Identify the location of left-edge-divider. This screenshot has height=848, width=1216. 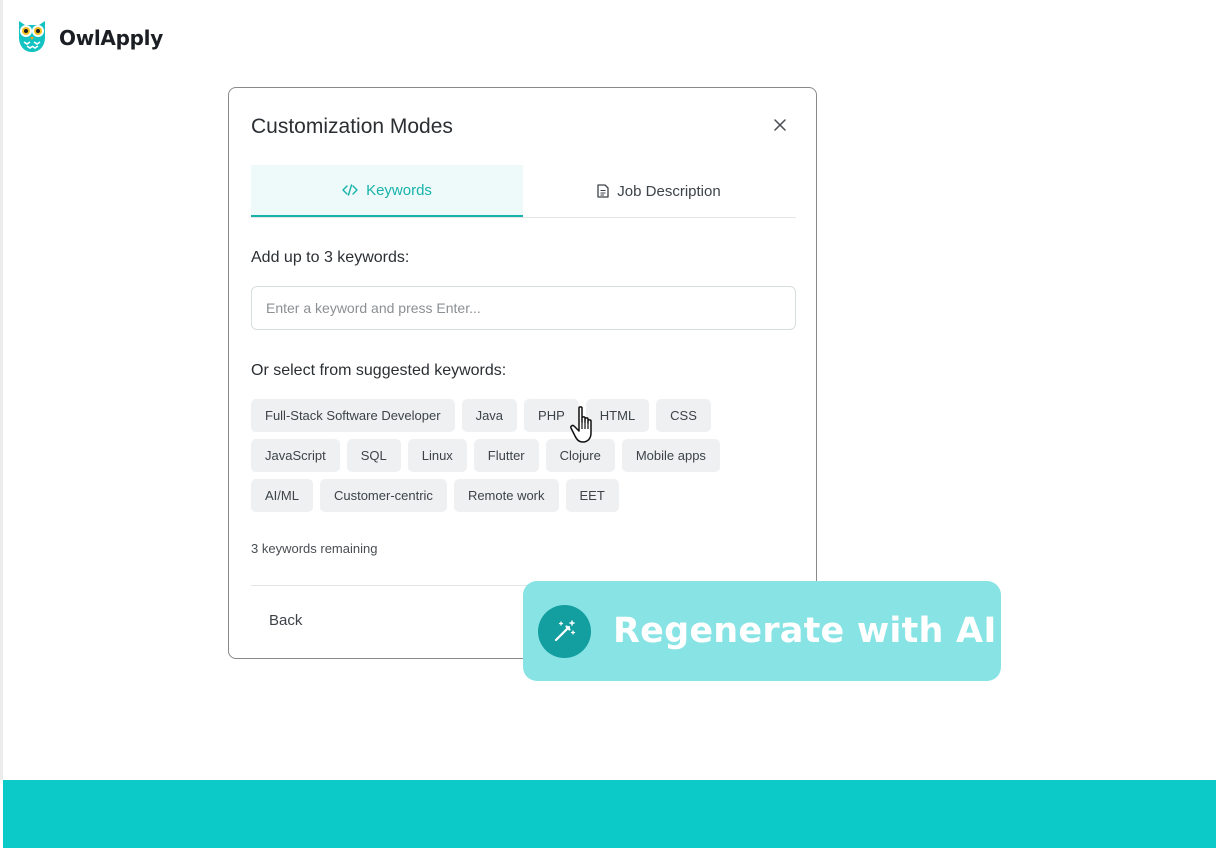
(1, 390).